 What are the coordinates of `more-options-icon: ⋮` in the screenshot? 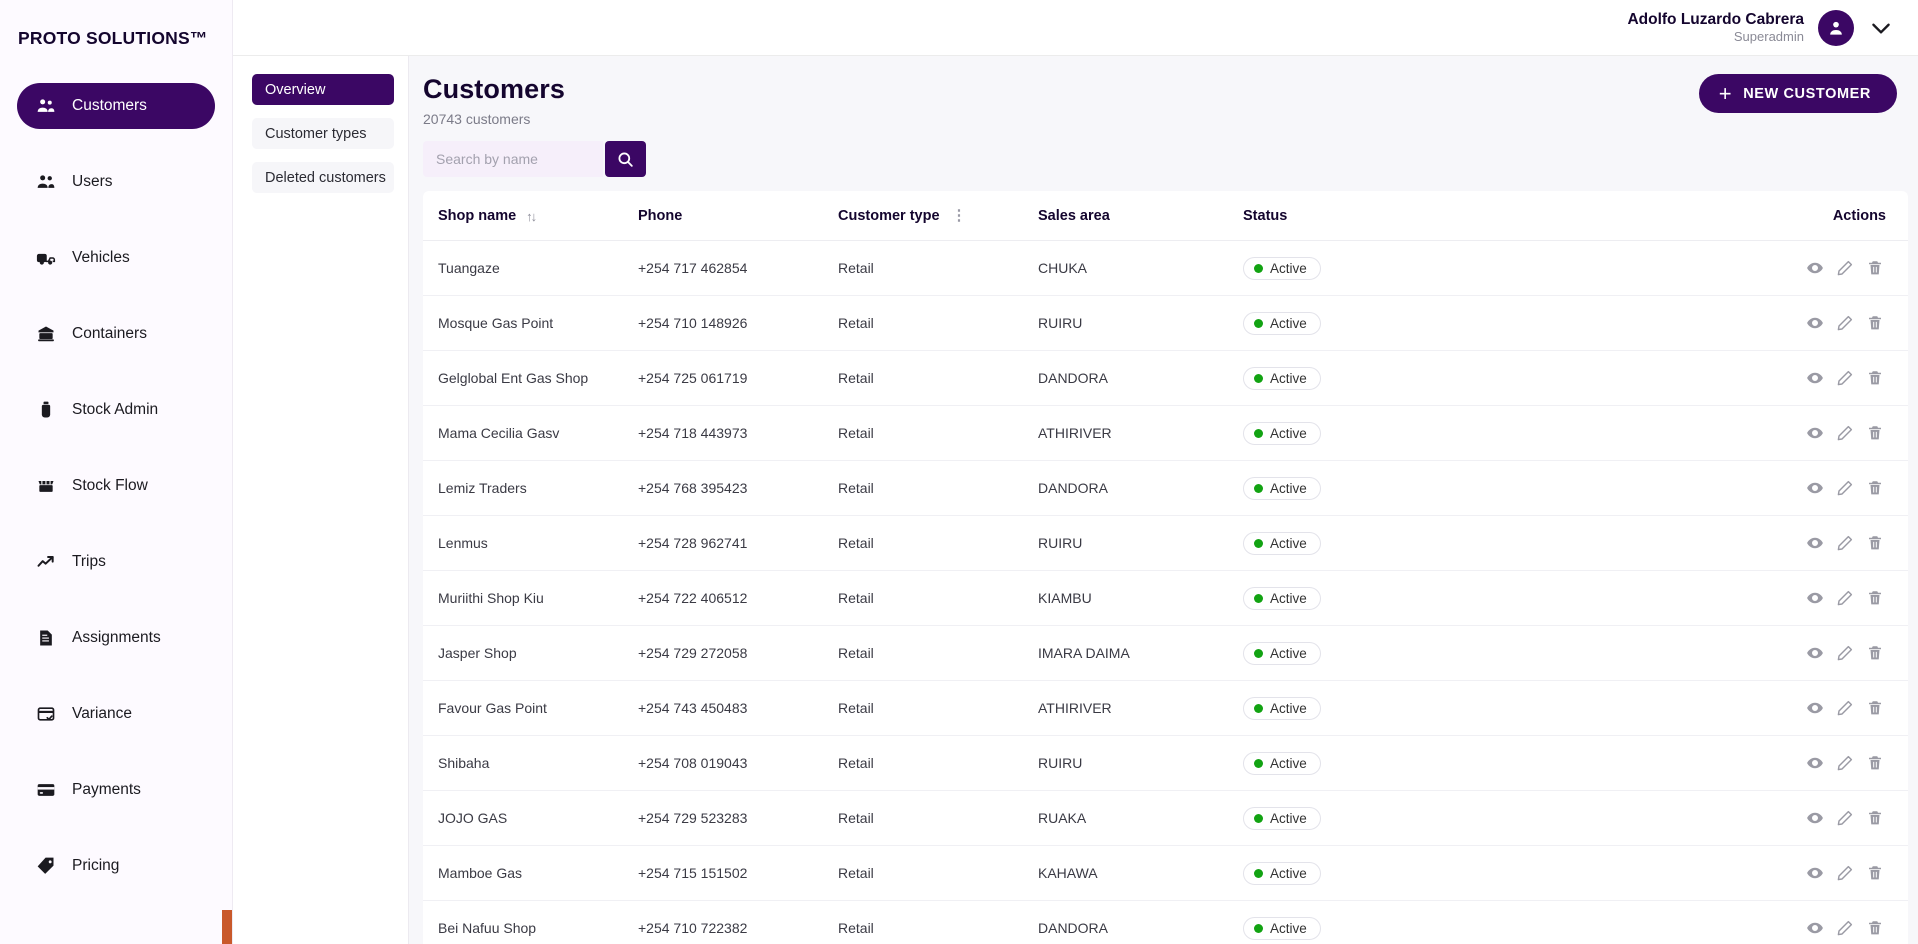 It's located at (959, 215).